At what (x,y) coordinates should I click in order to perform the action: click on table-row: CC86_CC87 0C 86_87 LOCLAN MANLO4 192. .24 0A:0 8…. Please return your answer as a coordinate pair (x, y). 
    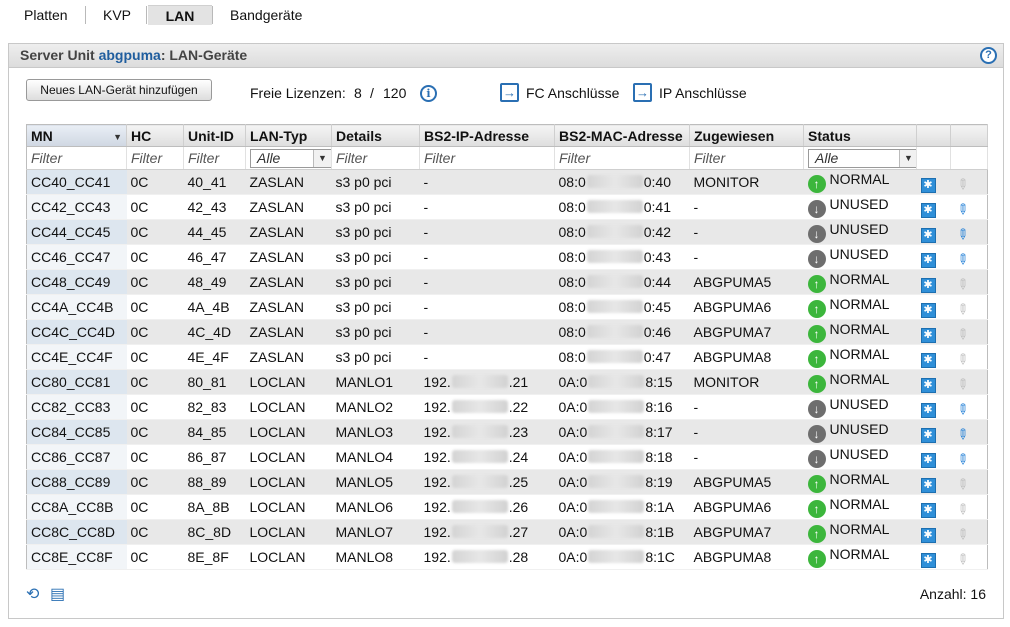
    Looking at the image, I should click on (507, 457).